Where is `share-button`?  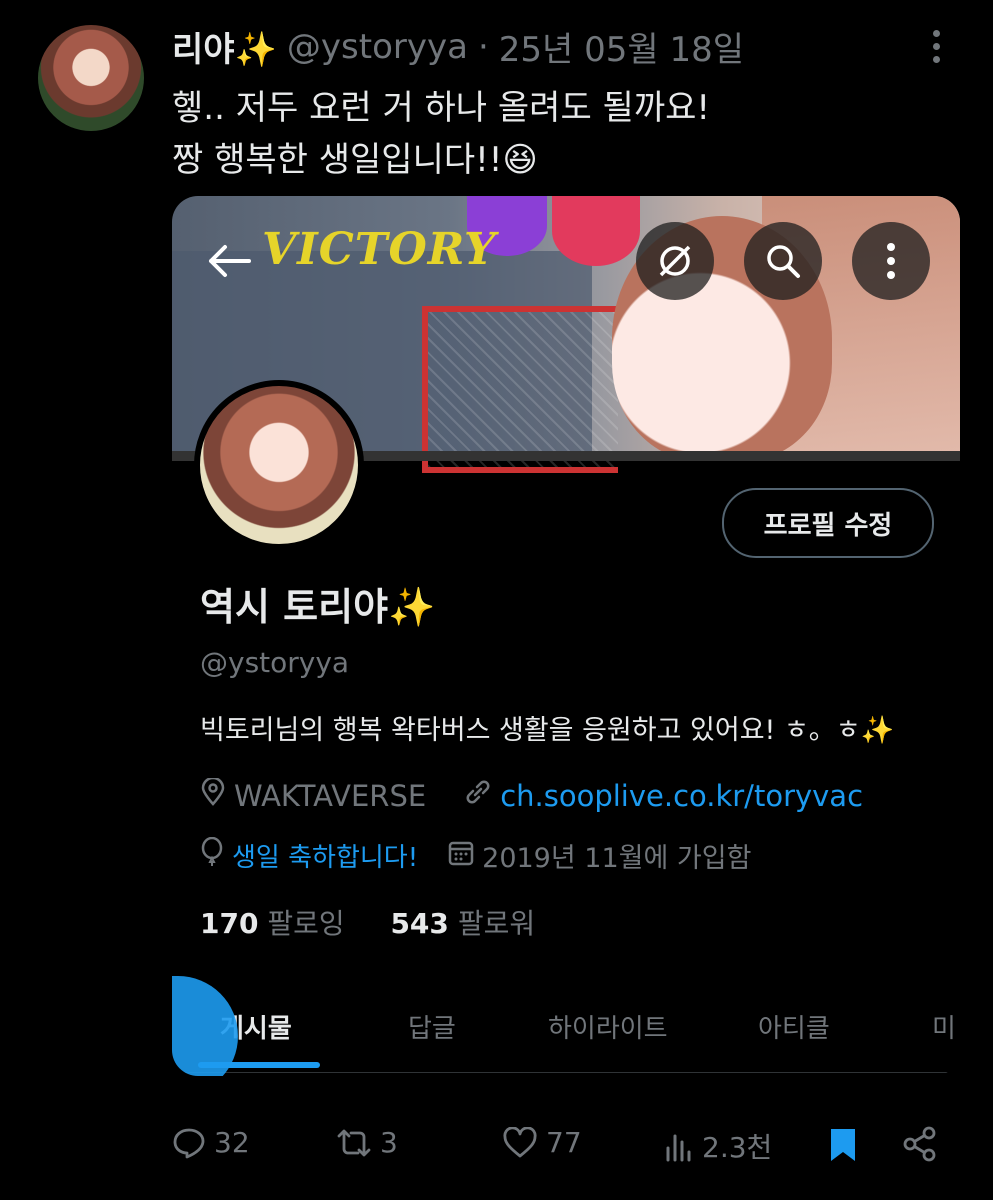
share-button is located at coordinates (920, 1144).